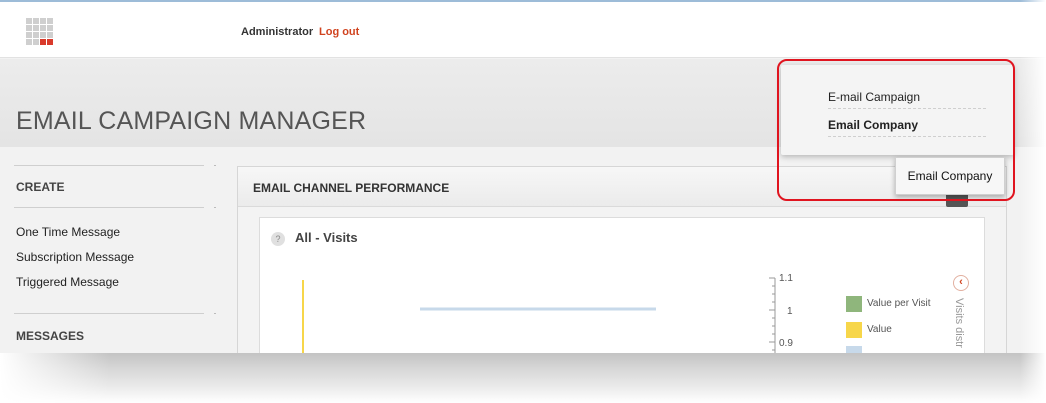 This screenshot has width=1046, height=403. What do you see at coordinates (68, 232) in the screenshot?
I see `sidebar-item-one-time-message: One Time Message` at bounding box center [68, 232].